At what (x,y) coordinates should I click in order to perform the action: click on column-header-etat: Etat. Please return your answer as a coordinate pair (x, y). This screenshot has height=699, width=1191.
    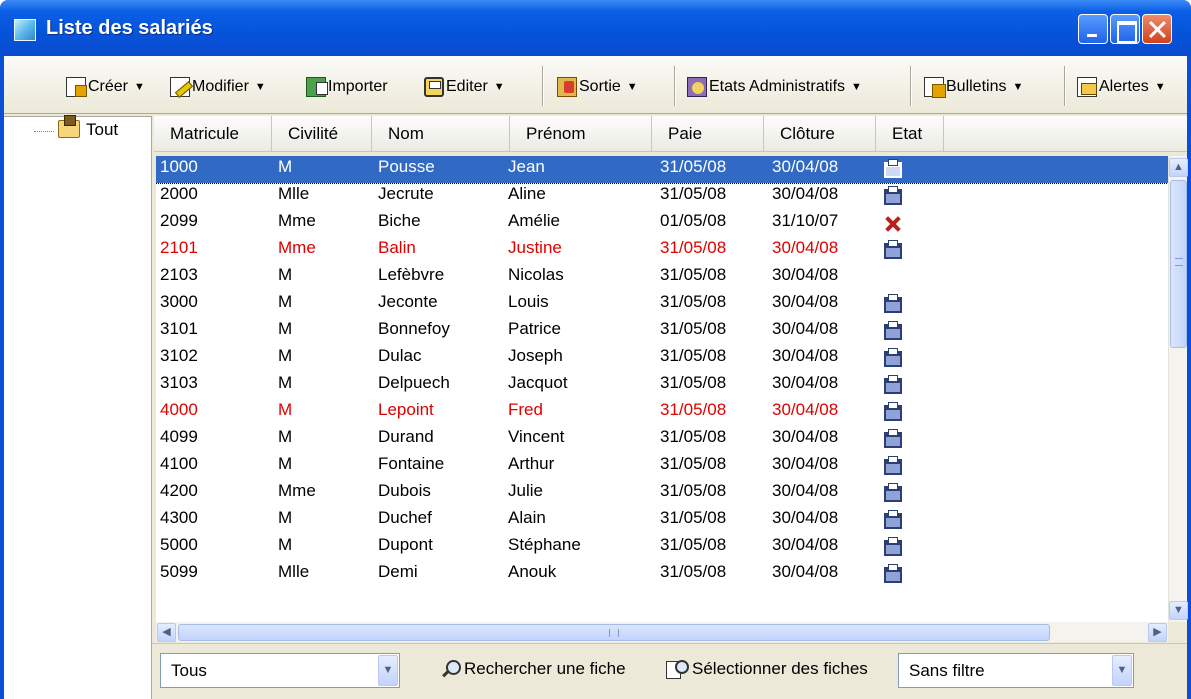
    Looking at the image, I should click on (910, 134).